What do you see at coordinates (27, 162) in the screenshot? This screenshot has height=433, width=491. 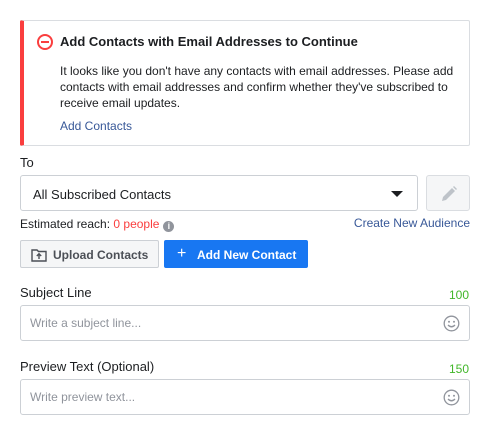 I see `to-label: To` at bounding box center [27, 162].